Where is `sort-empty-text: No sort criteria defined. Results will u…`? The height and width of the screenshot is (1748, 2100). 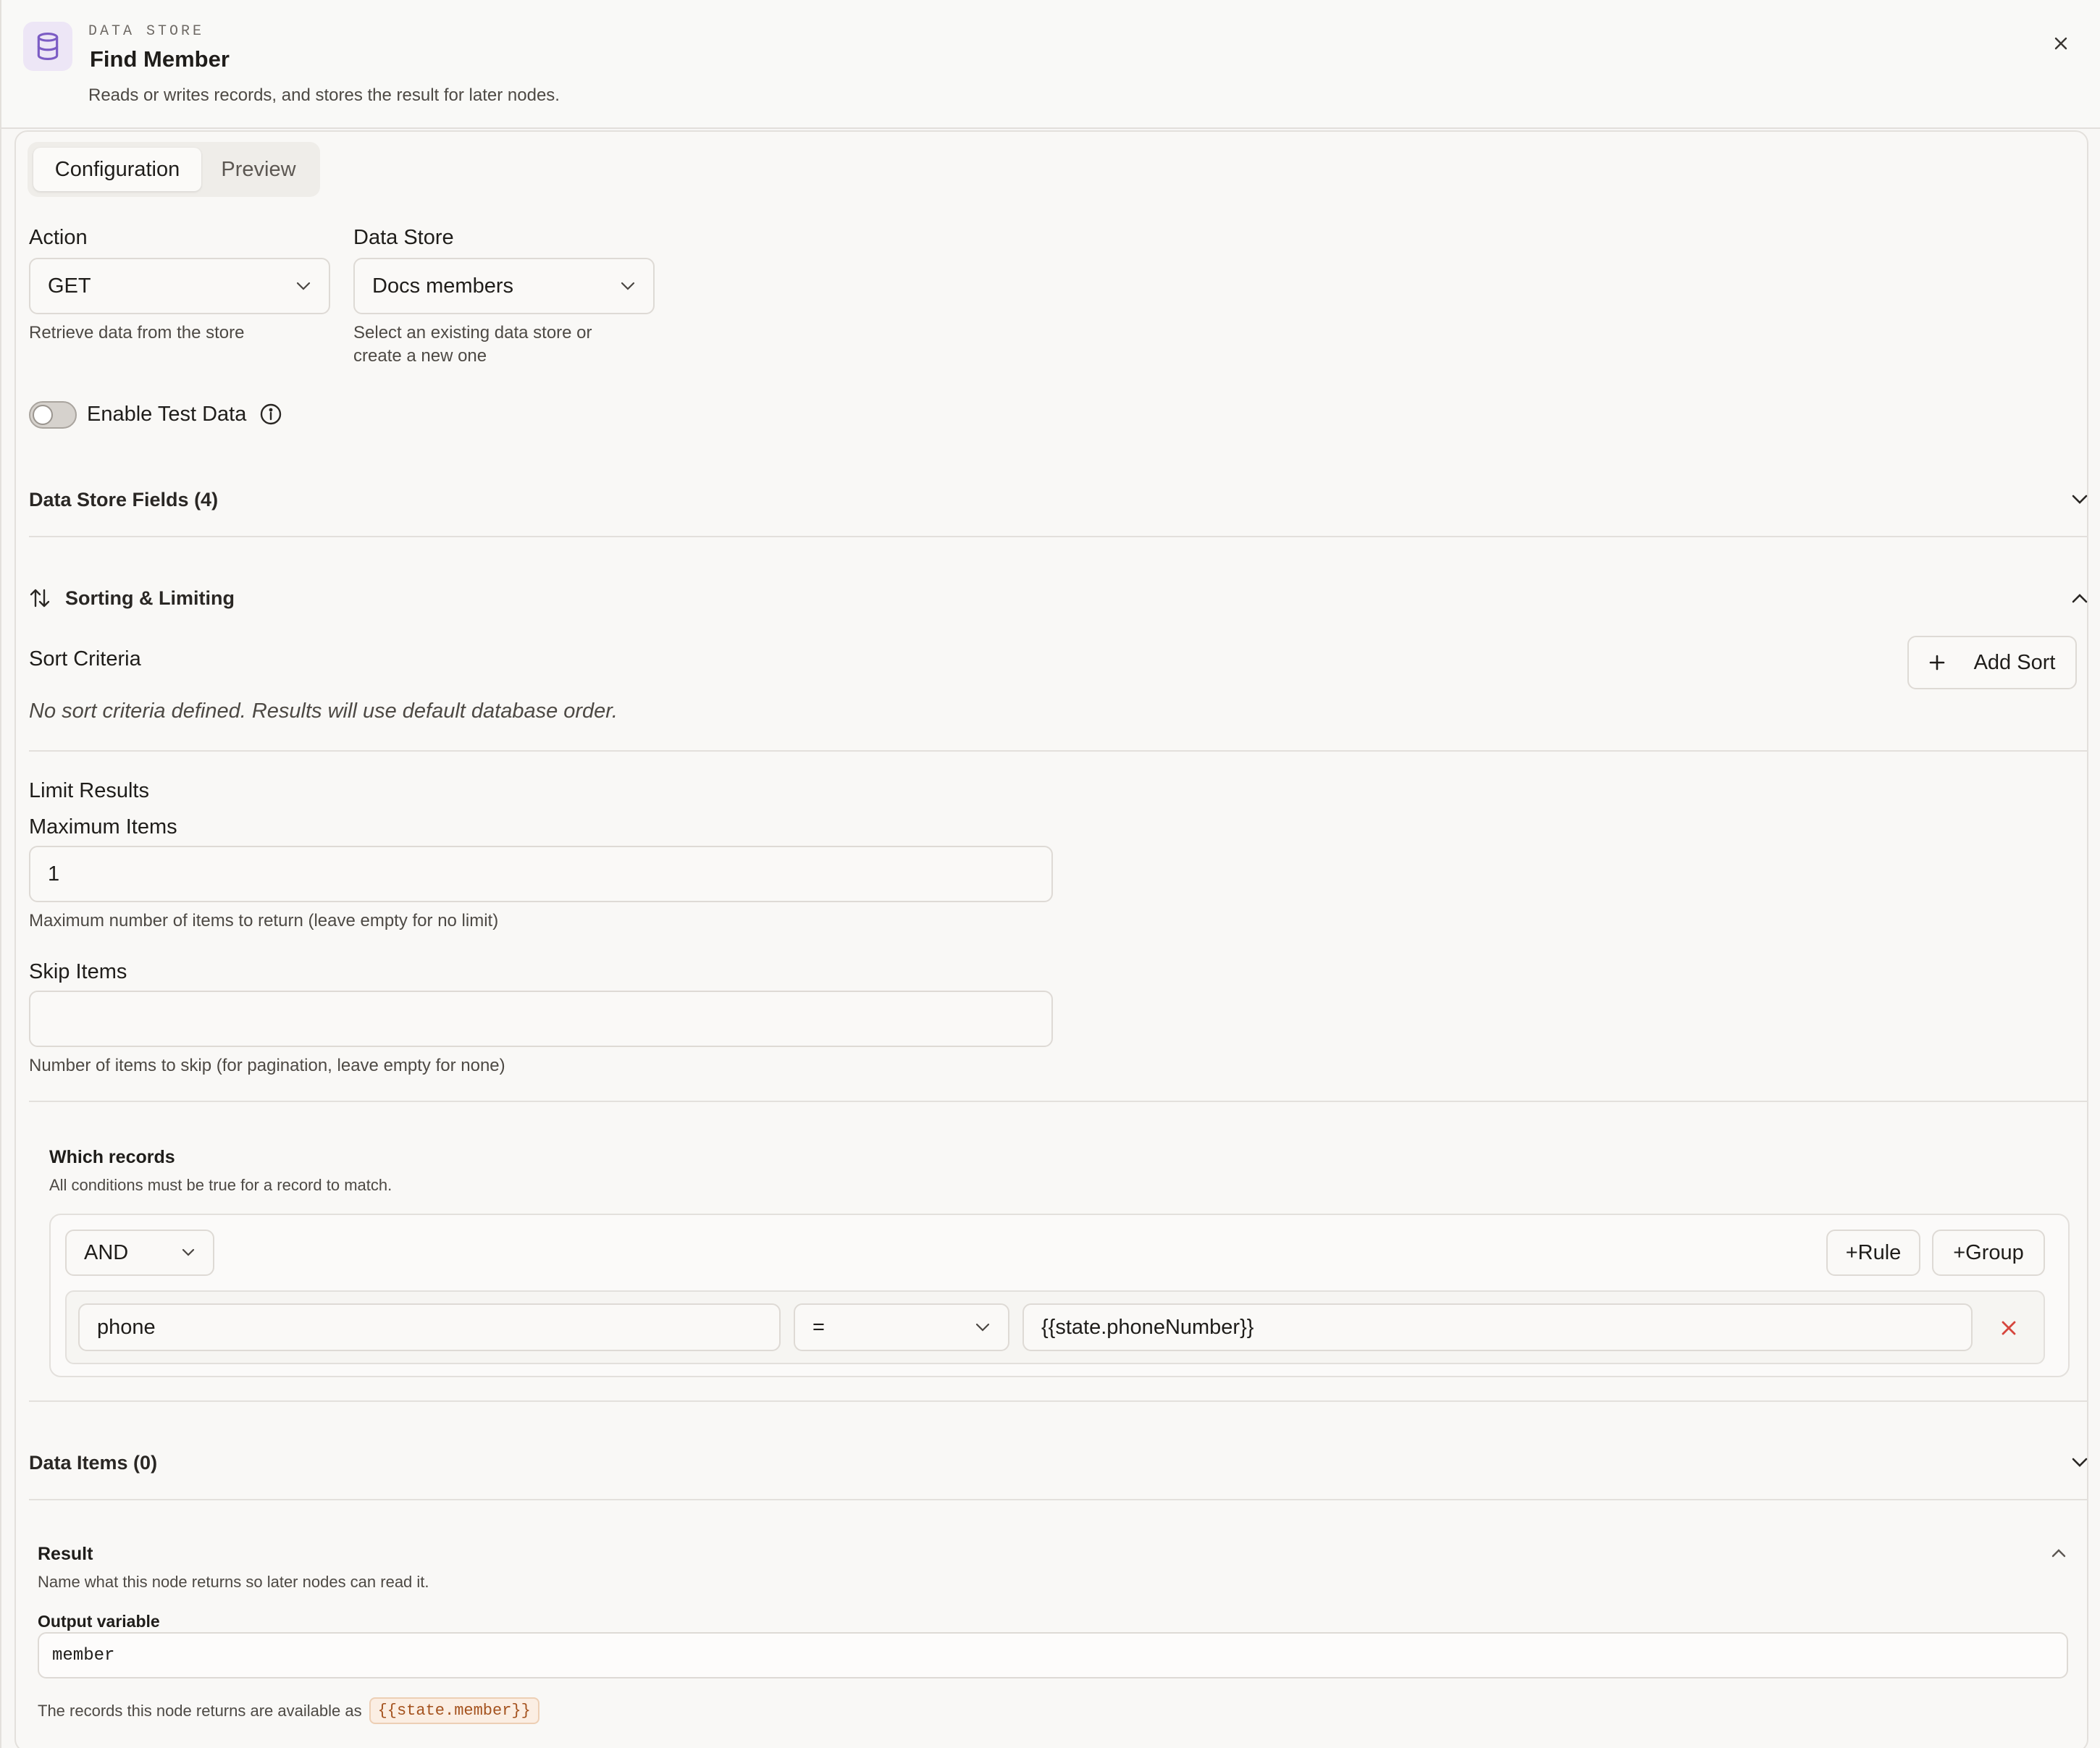
sort-empty-text: No sort criteria defined. Results will u… is located at coordinates (323, 711).